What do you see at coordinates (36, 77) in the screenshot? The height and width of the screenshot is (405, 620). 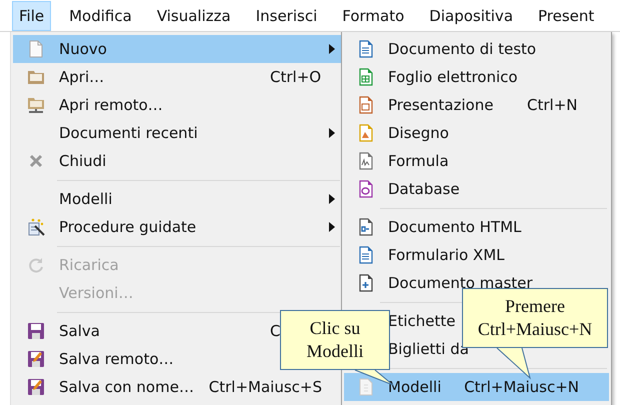 I see `folder-icon` at bounding box center [36, 77].